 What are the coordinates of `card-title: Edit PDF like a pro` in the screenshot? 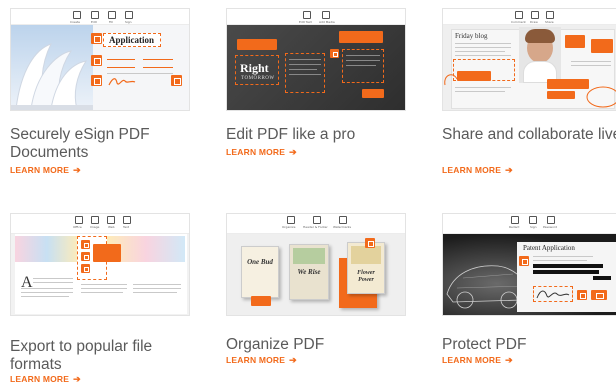 It's located at (291, 134).